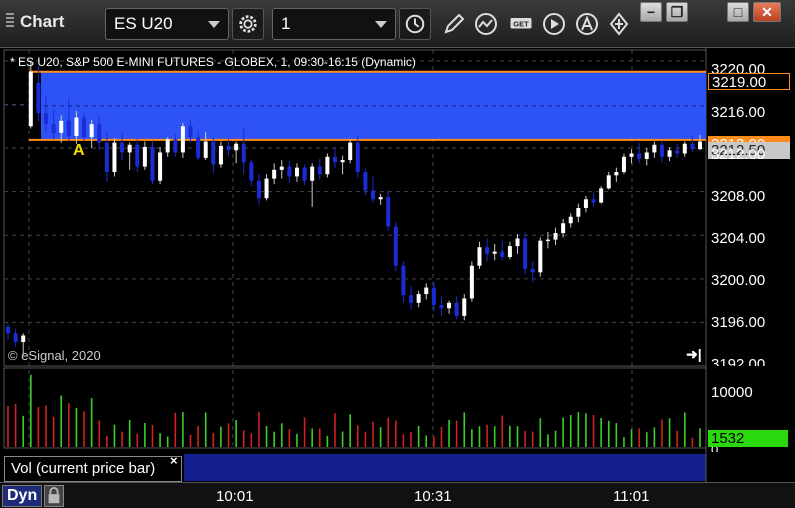 Image resolution: width=795 pixels, height=508 pixels. What do you see at coordinates (334, 24) in the screenshot?
I see `interval-combo: 1` at bounding box center [334, 24].